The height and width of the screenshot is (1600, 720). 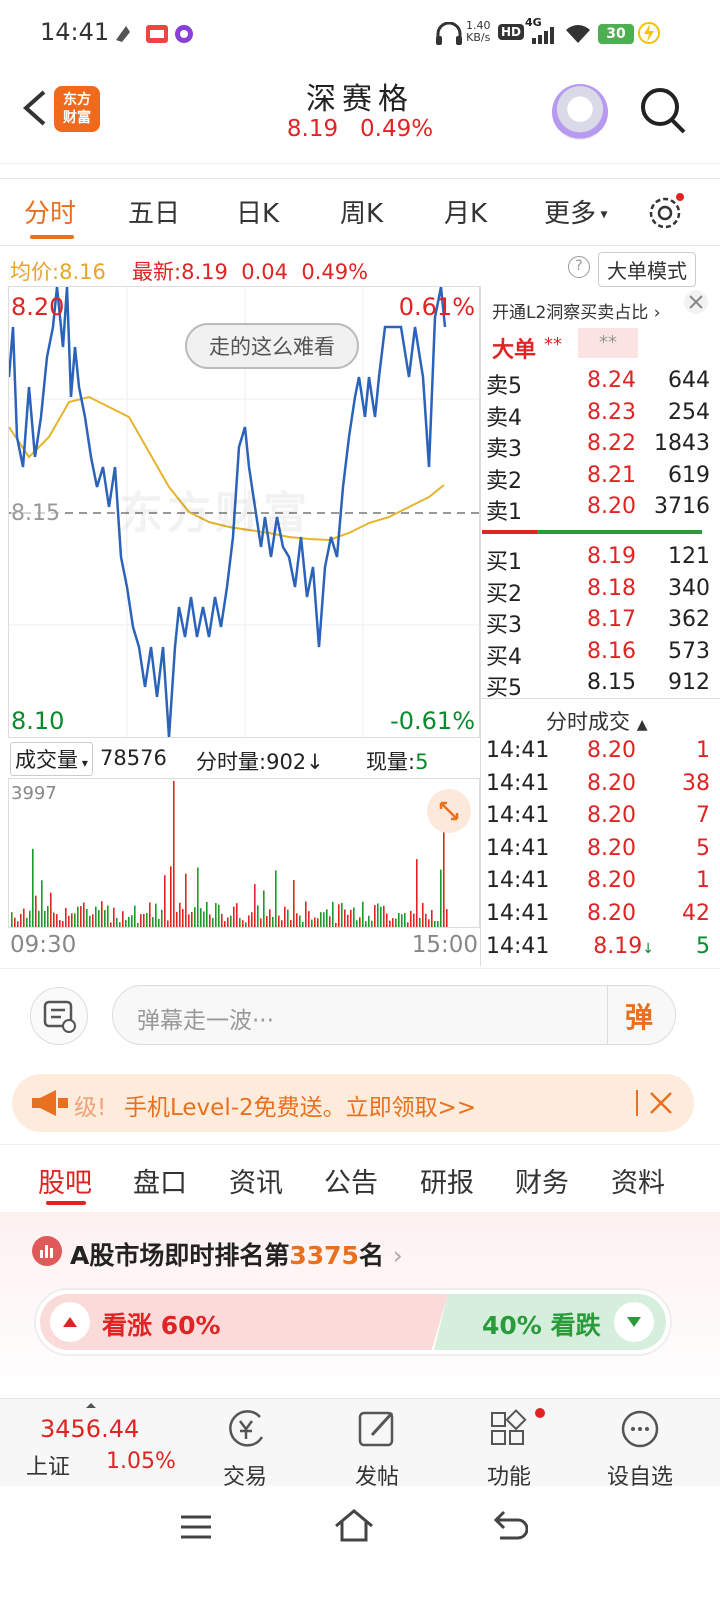 What do you see at coordinates (160, 1180) in the screenshot?
I see `tab-pankou: 盘口` at bounding box center [160, 1180].